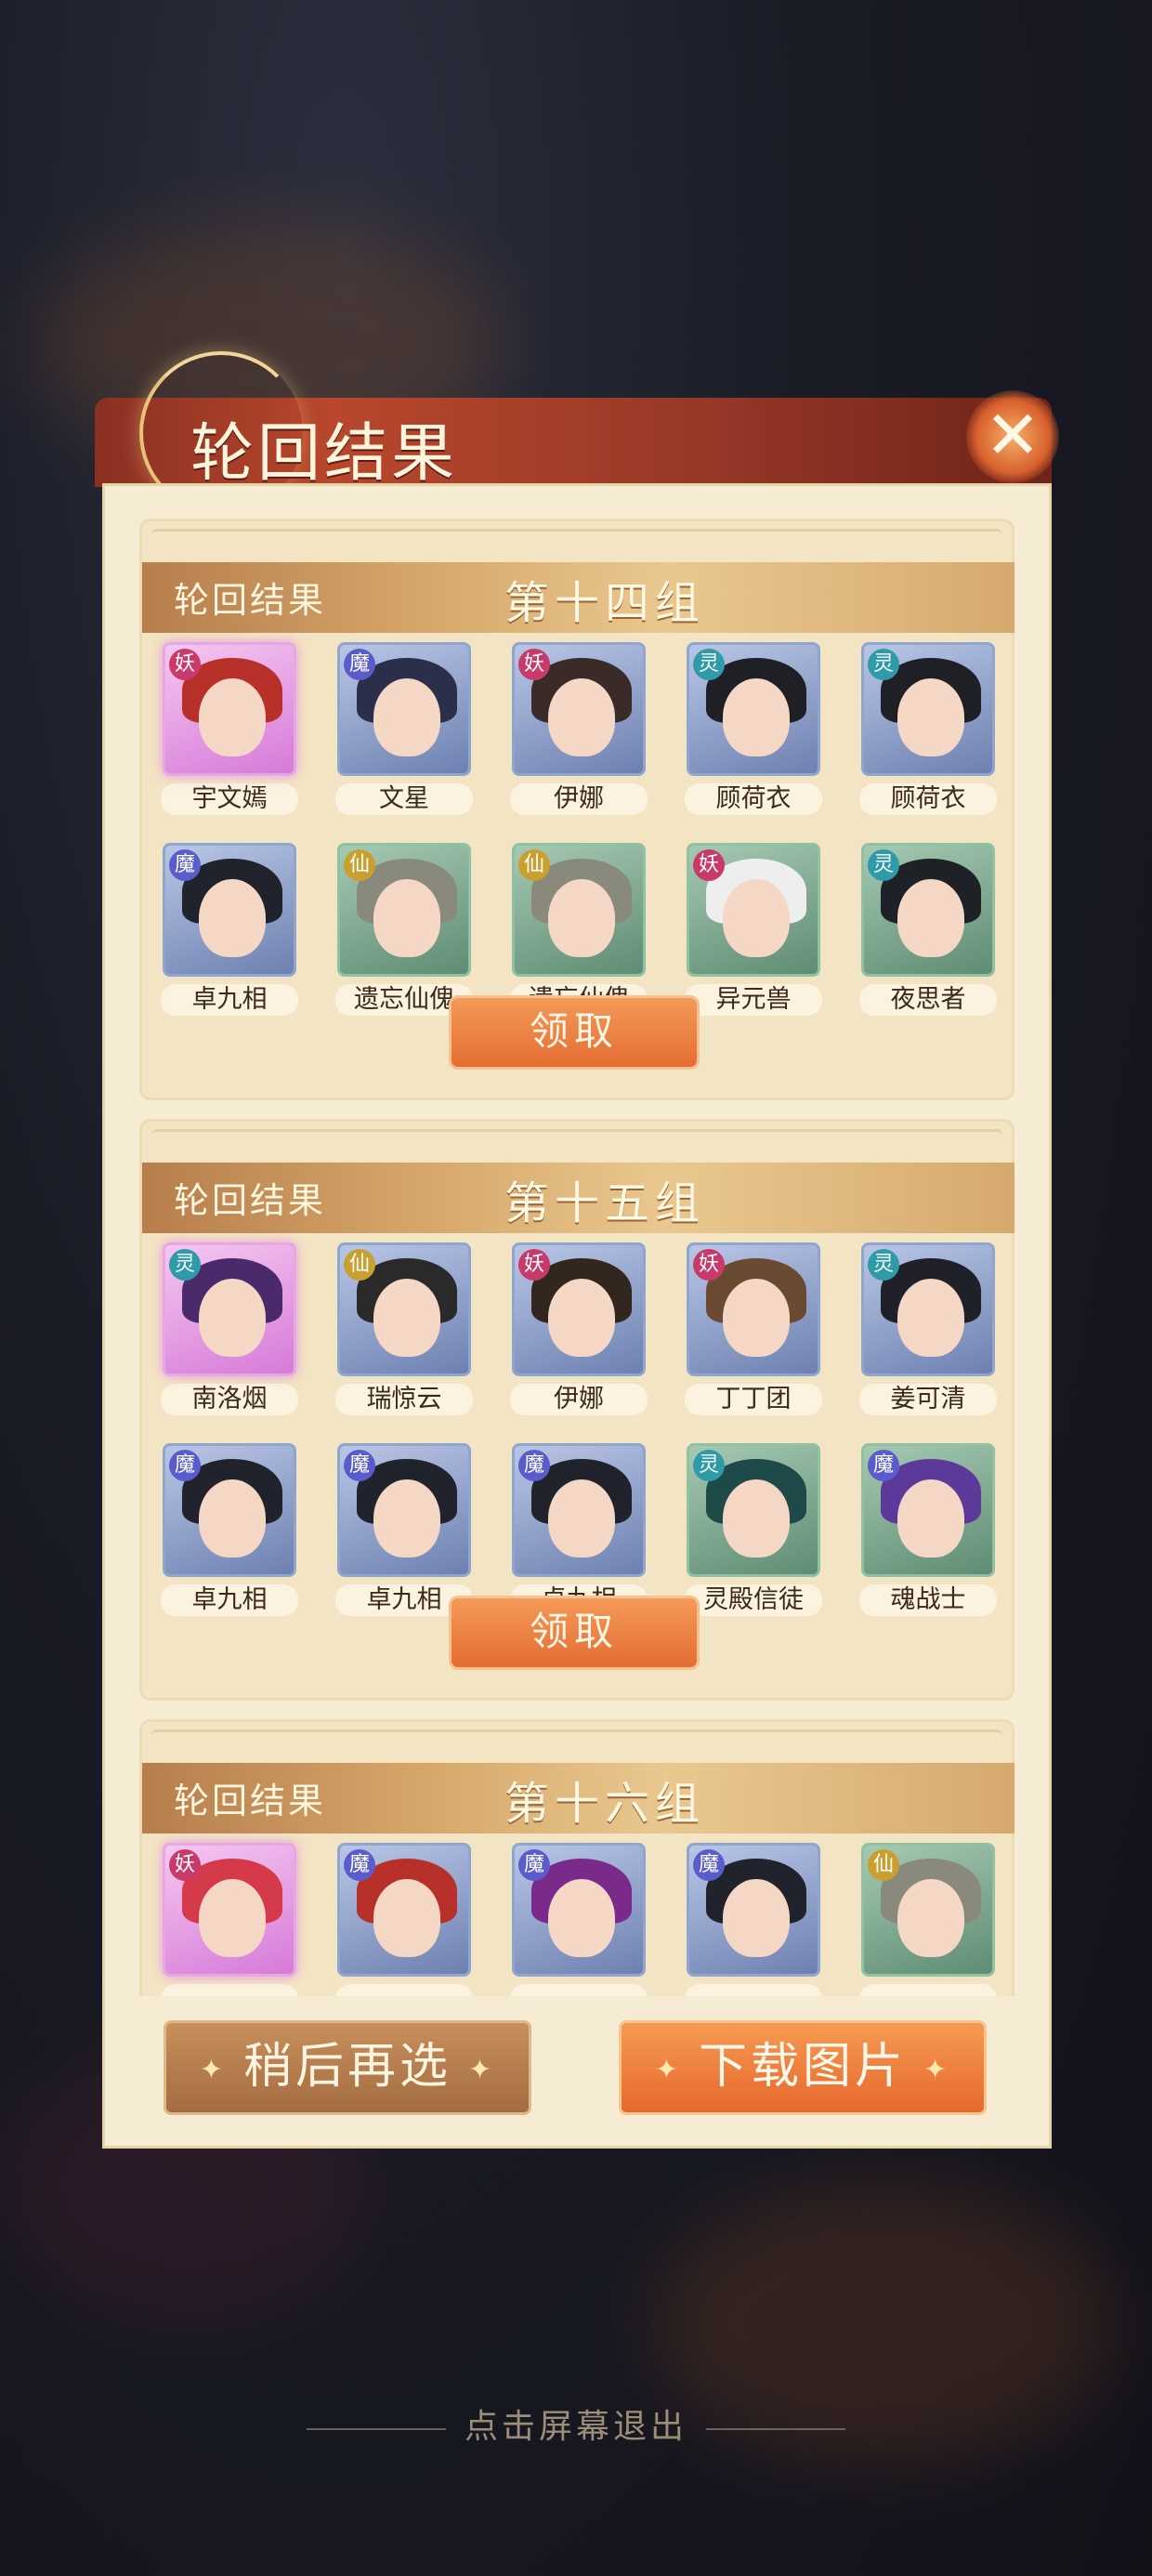 The height and width of the screenshot is (2576, 1152). I want to click on hero-row: 灵 南洛烟 仙 瑞惊云 妖 伊娜 妖 丁丁团 灵 姜可清, so click(588, 1328).